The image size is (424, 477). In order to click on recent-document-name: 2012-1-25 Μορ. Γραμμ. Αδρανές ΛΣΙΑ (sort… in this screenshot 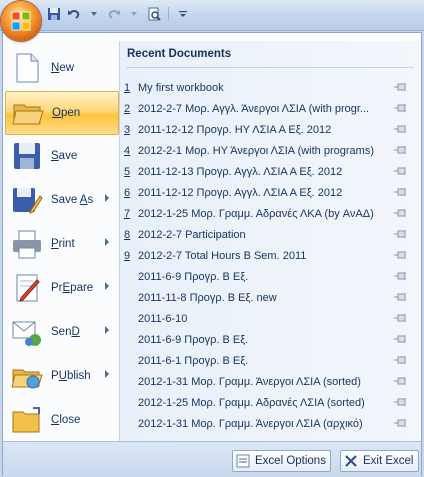, I will do `click(251, 403)`.